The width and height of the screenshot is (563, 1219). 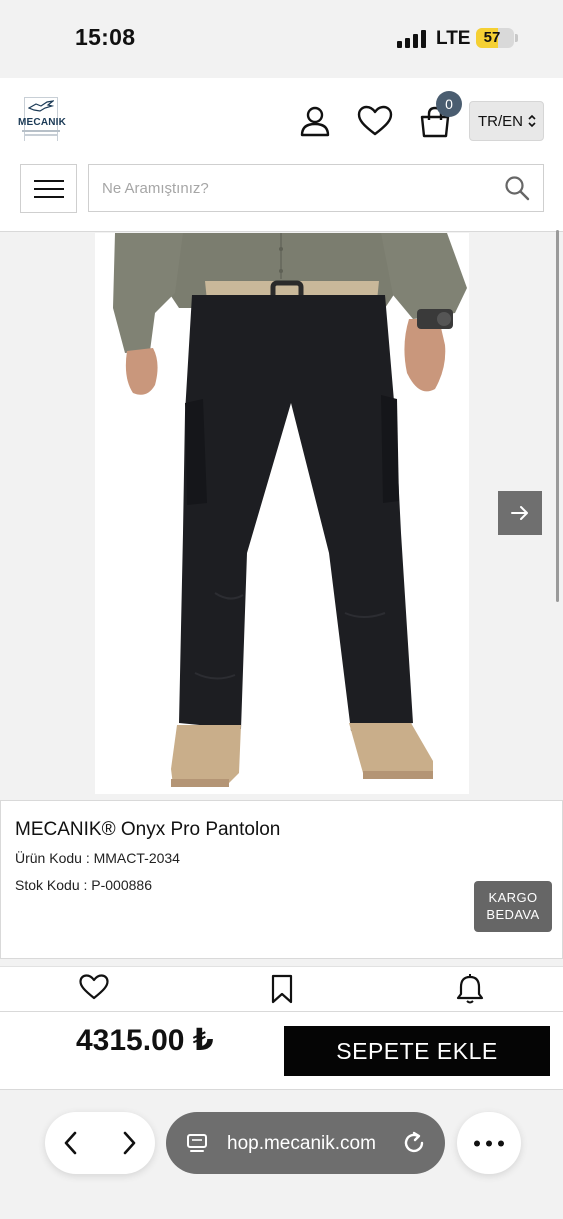 What do you see at coordinates (513, 906) in the screenshot?
I see `free-shipping-badge: KARGO BEDAVA` at bounding box center [513, 906].